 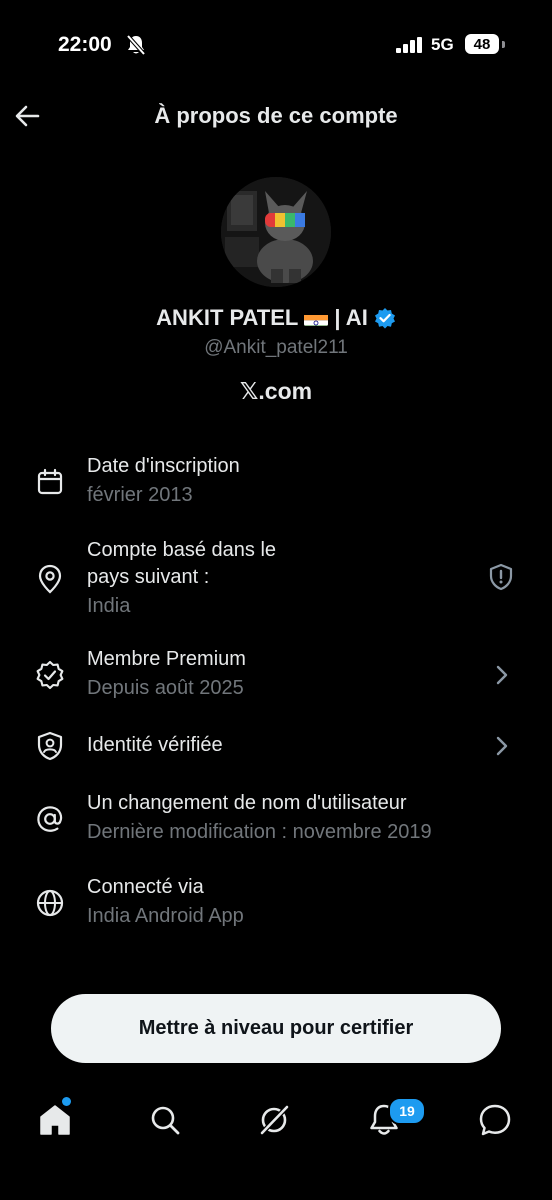 What do you see at coordinates (385, 318) in the screenshot?
I see `verified-badge-icon` at bounding box center [385, 318].